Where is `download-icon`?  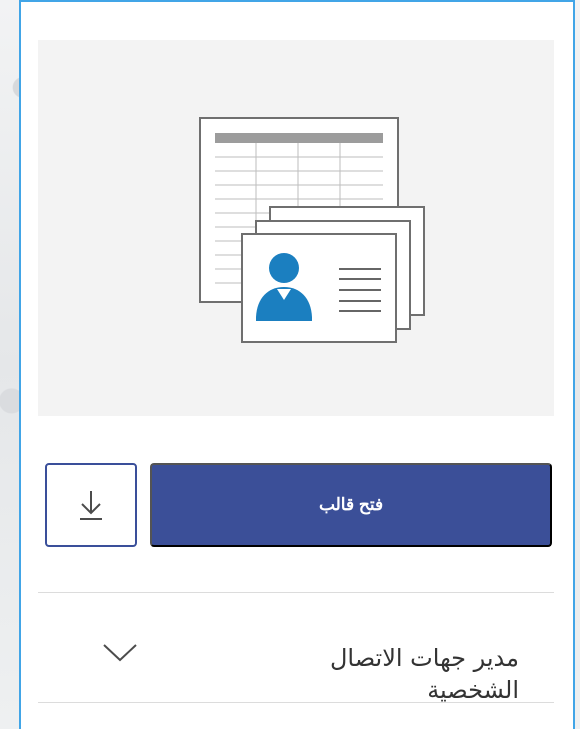 download-icon is located at coordinates (91, 505).